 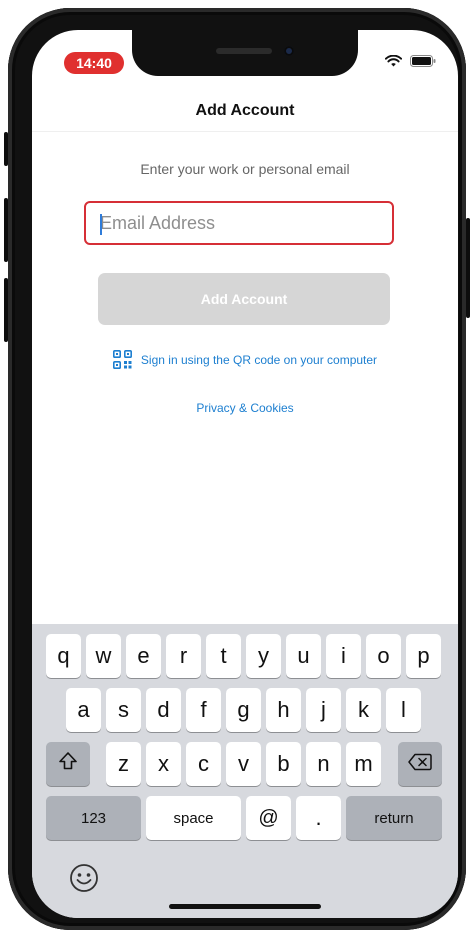 What do you see at coordinates (303, 656) in the screenshot?
I see `key-u: u` at bounding box center [303, 656].